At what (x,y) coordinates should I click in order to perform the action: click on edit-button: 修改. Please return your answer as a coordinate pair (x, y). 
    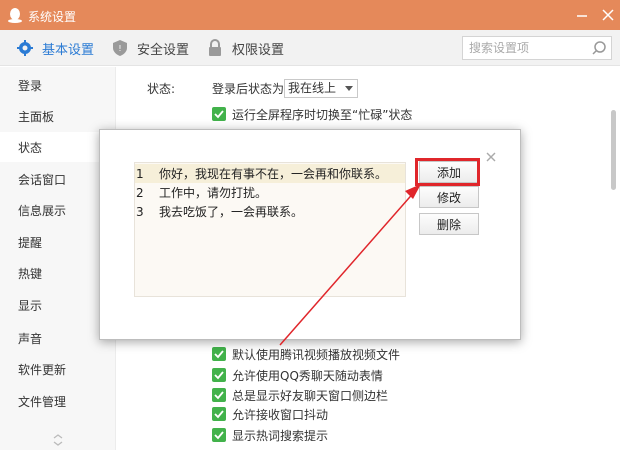
    Looking at the image, I should click on (449, 197).